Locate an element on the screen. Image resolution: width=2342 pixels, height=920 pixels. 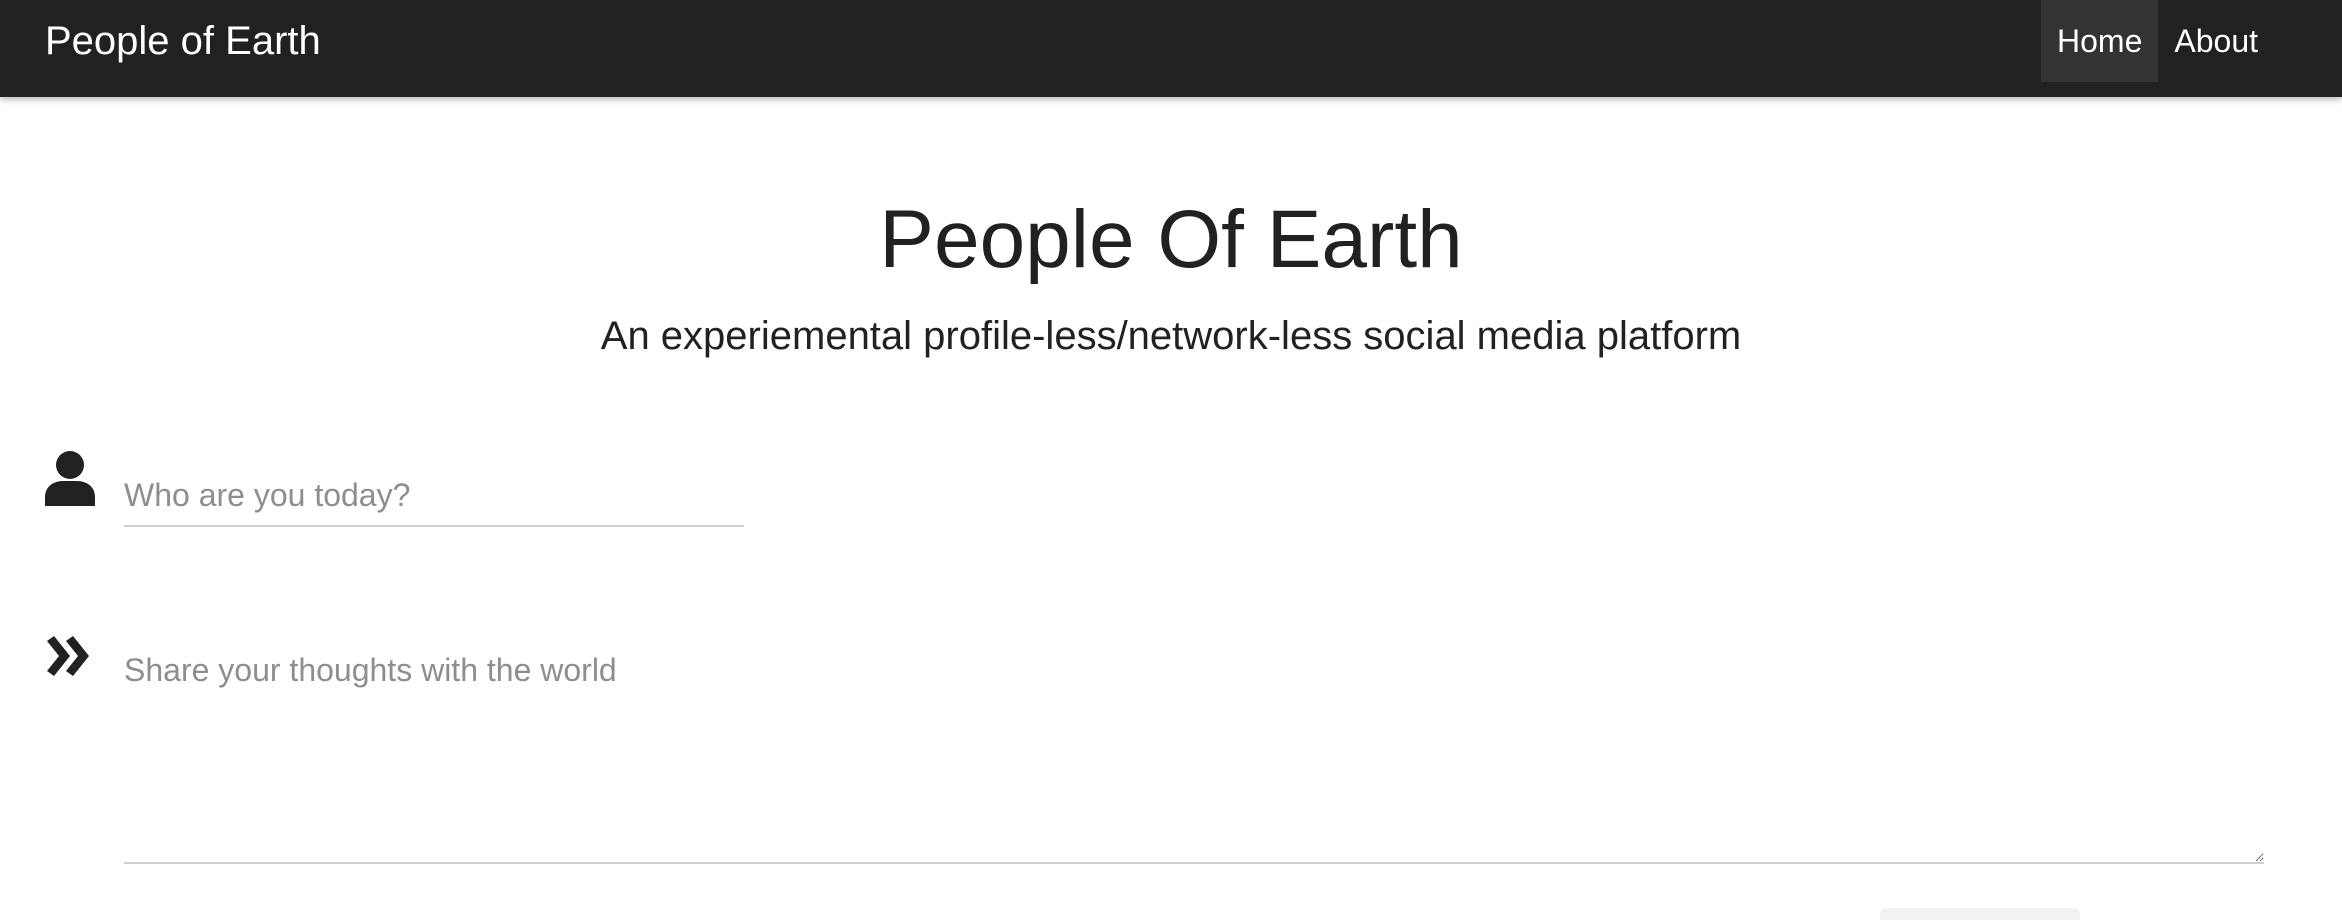
name-input is located at coordinates (434, 496).